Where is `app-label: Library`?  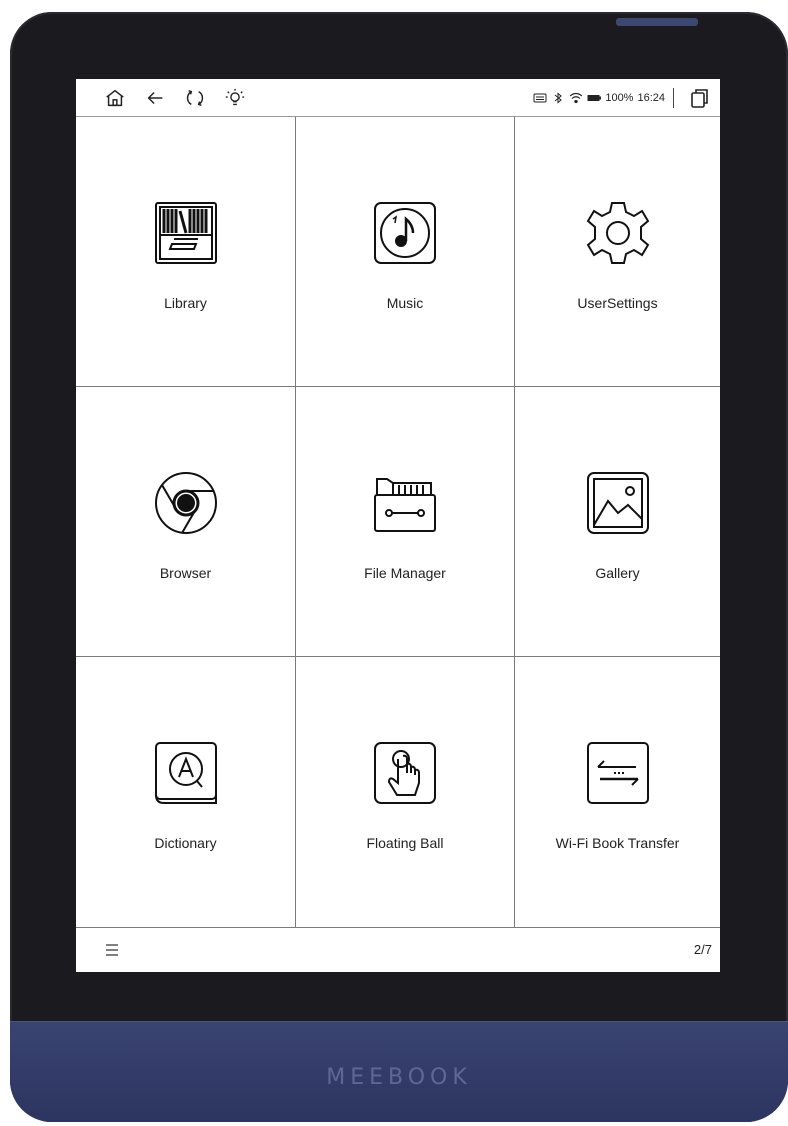
app-label: Library is located at coordinates (185, 303).